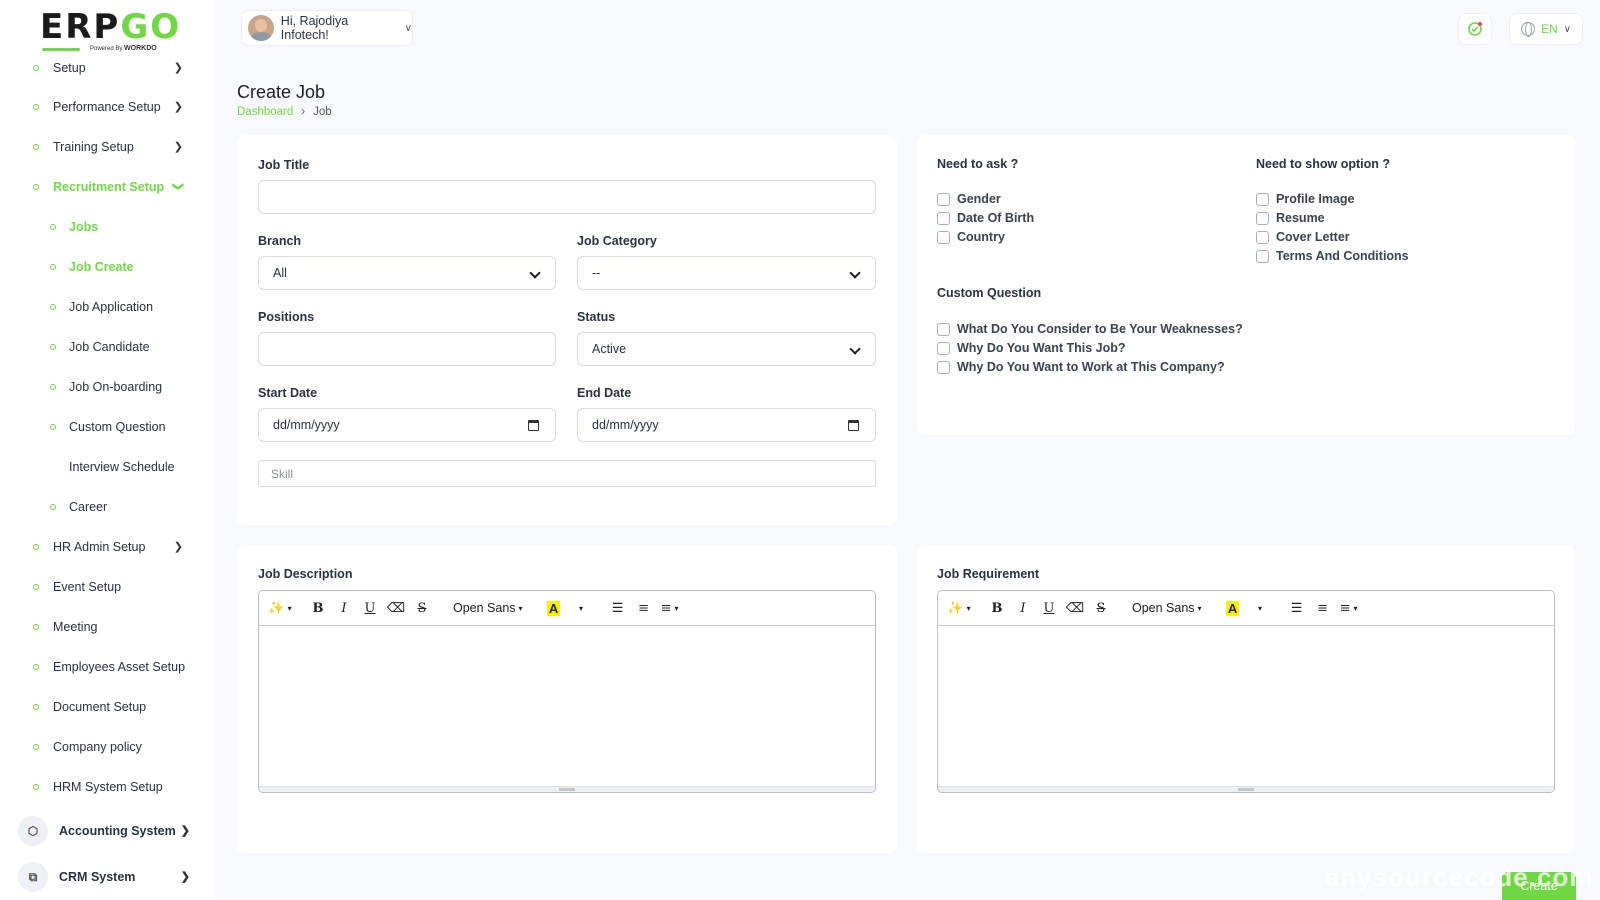 This screenshot has width=1600, height=900. What do you see at coordinates (107, 667) in the screenshot?
I see `sidebar-item-employees-asset-setup: Employees Asset Setup` at bounding box center [107, 667].